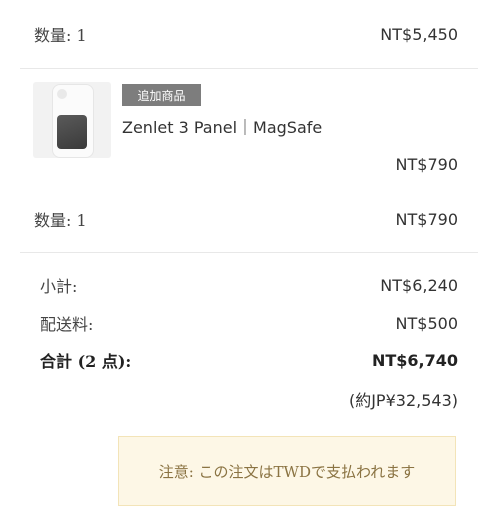 The image size is (498, 506). What do you see at coordinates (67, 324) in the screenshot?
I see `shipping-label: 配送料:` at bounding box center [67, 324].